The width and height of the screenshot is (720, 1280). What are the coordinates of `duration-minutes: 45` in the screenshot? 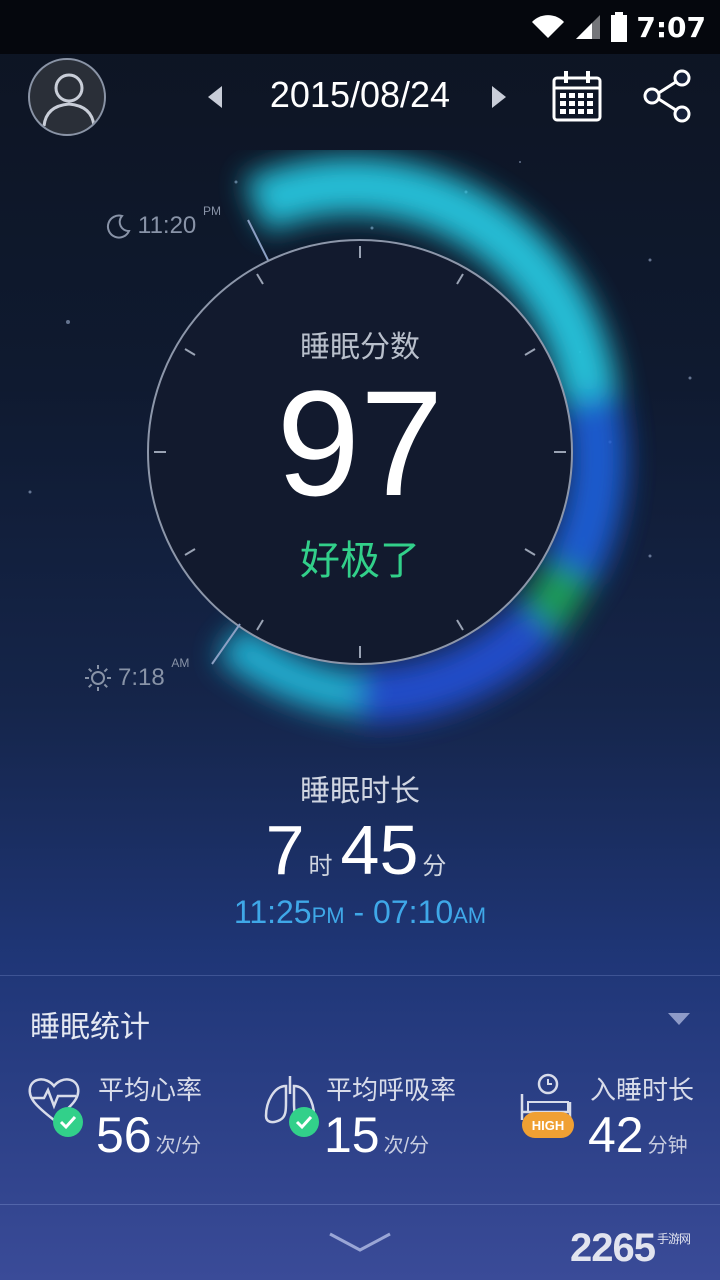 It's located at (379, 850).